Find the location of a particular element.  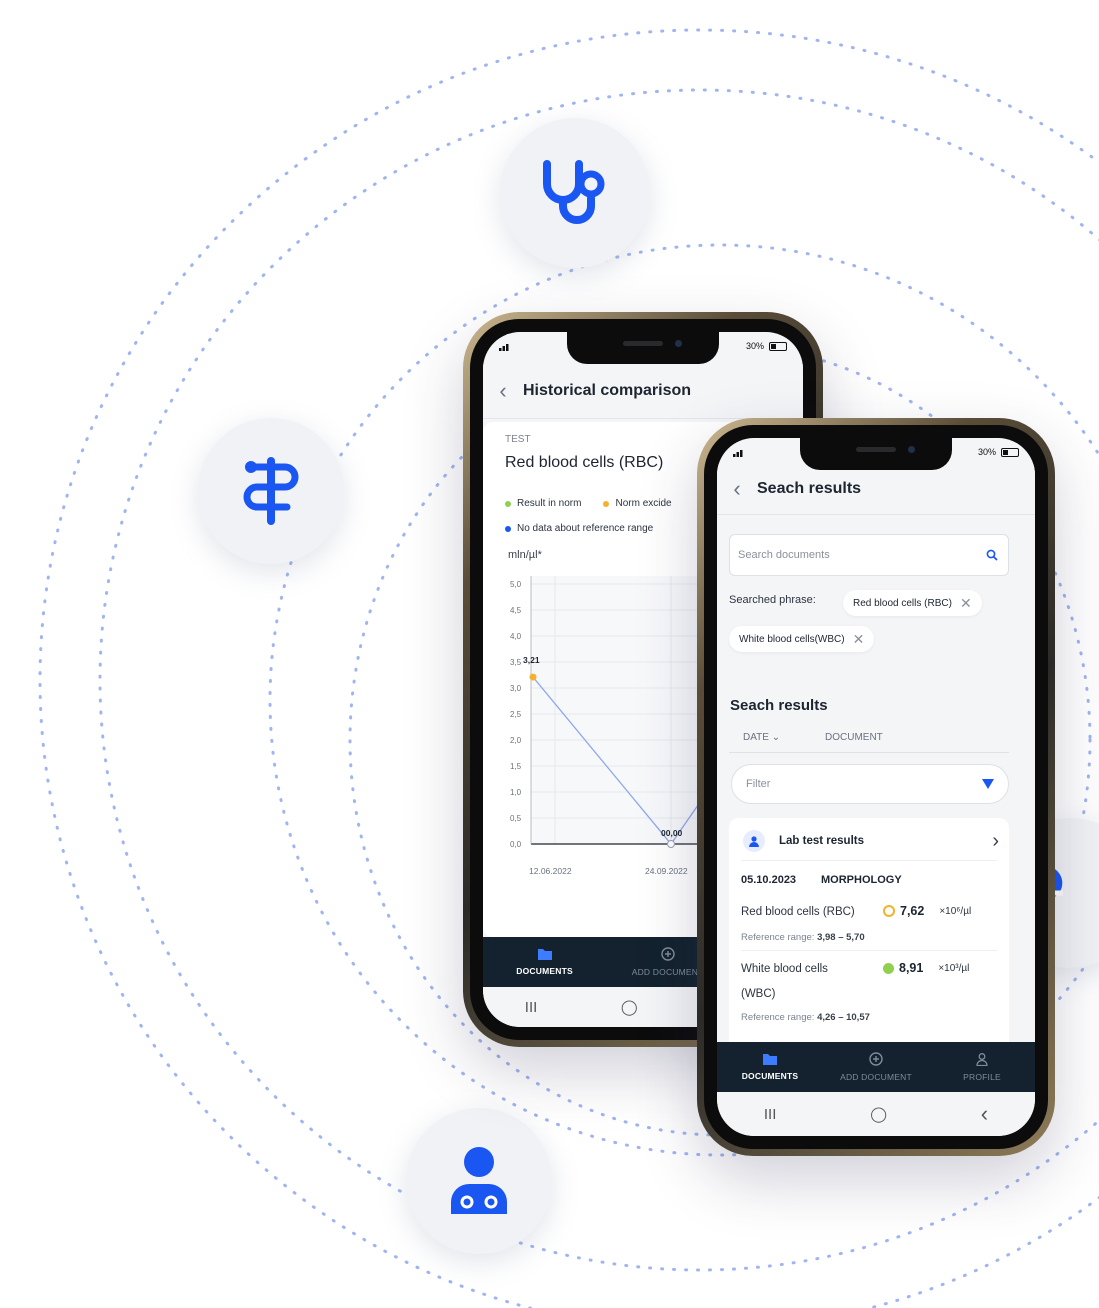

system-nav: III ◯ ‹ is located at coordinates (876, 1114).